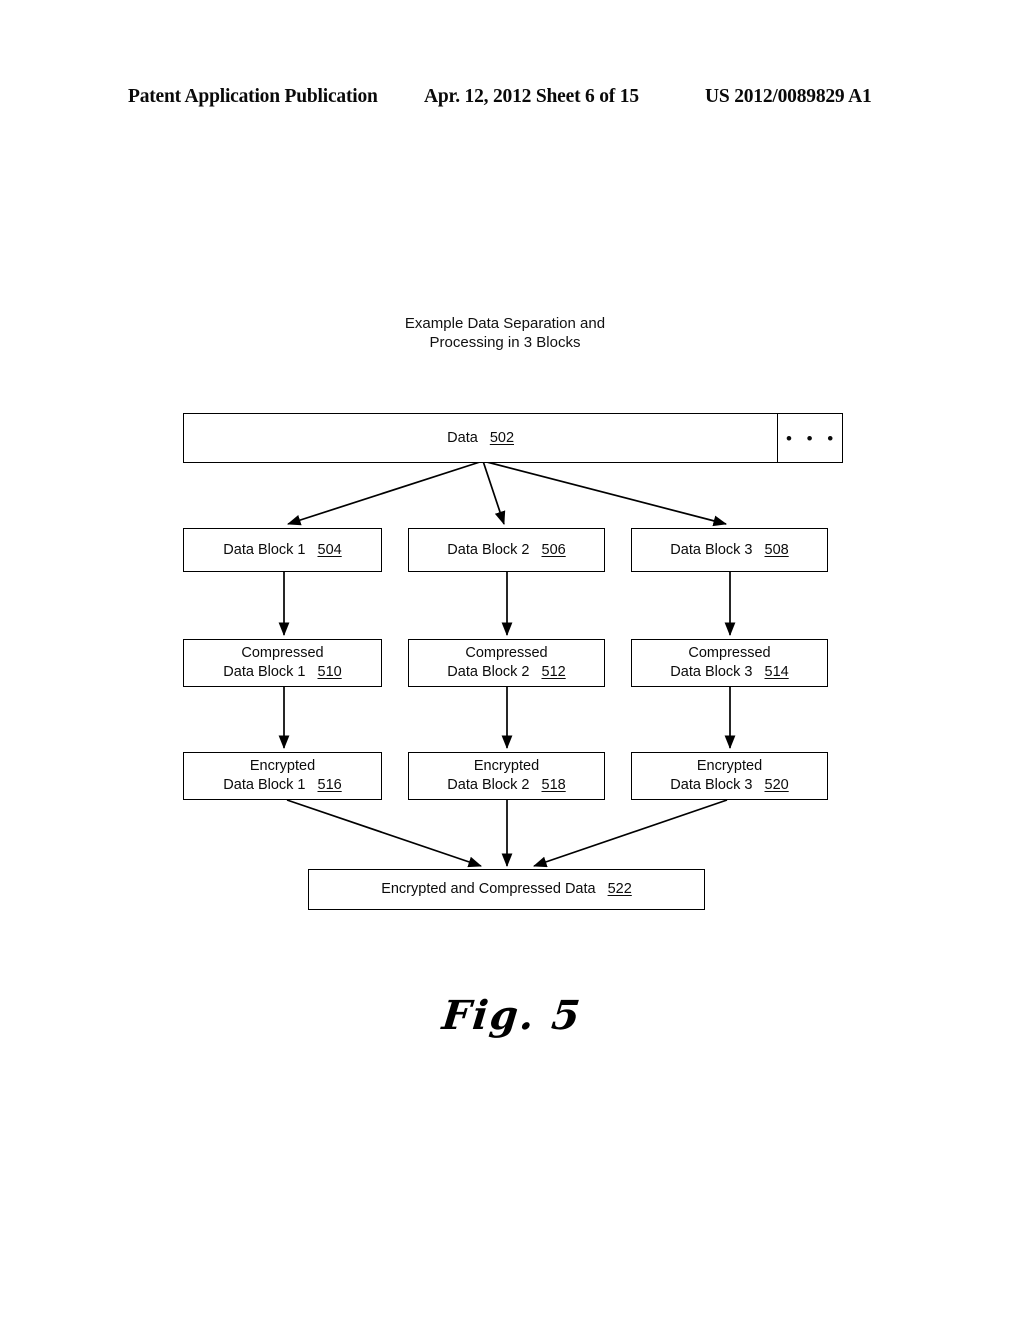 The width and height of the screenshot is (1024, 1320). I want to click on node-encrypted-data-block-3-520: Encrypted Data Block 3 520, so click(729, 776).